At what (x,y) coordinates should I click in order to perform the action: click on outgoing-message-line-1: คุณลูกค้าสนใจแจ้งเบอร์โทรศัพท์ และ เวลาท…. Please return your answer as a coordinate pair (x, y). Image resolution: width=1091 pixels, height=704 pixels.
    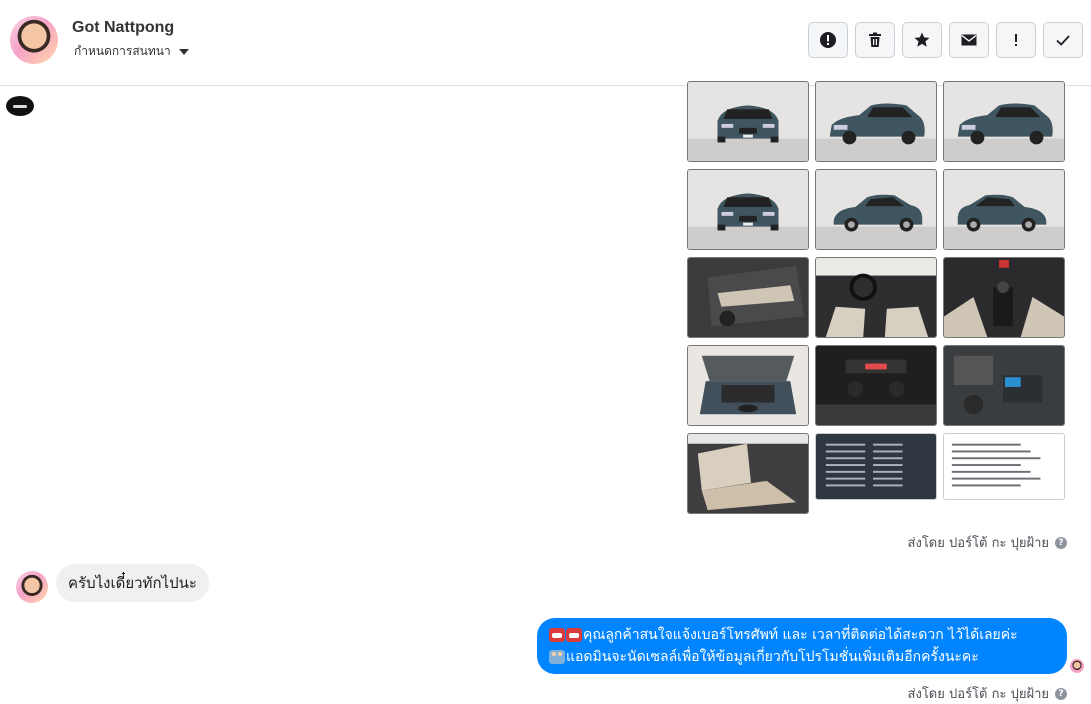
    Looking at the image, I should click on (802, 635).